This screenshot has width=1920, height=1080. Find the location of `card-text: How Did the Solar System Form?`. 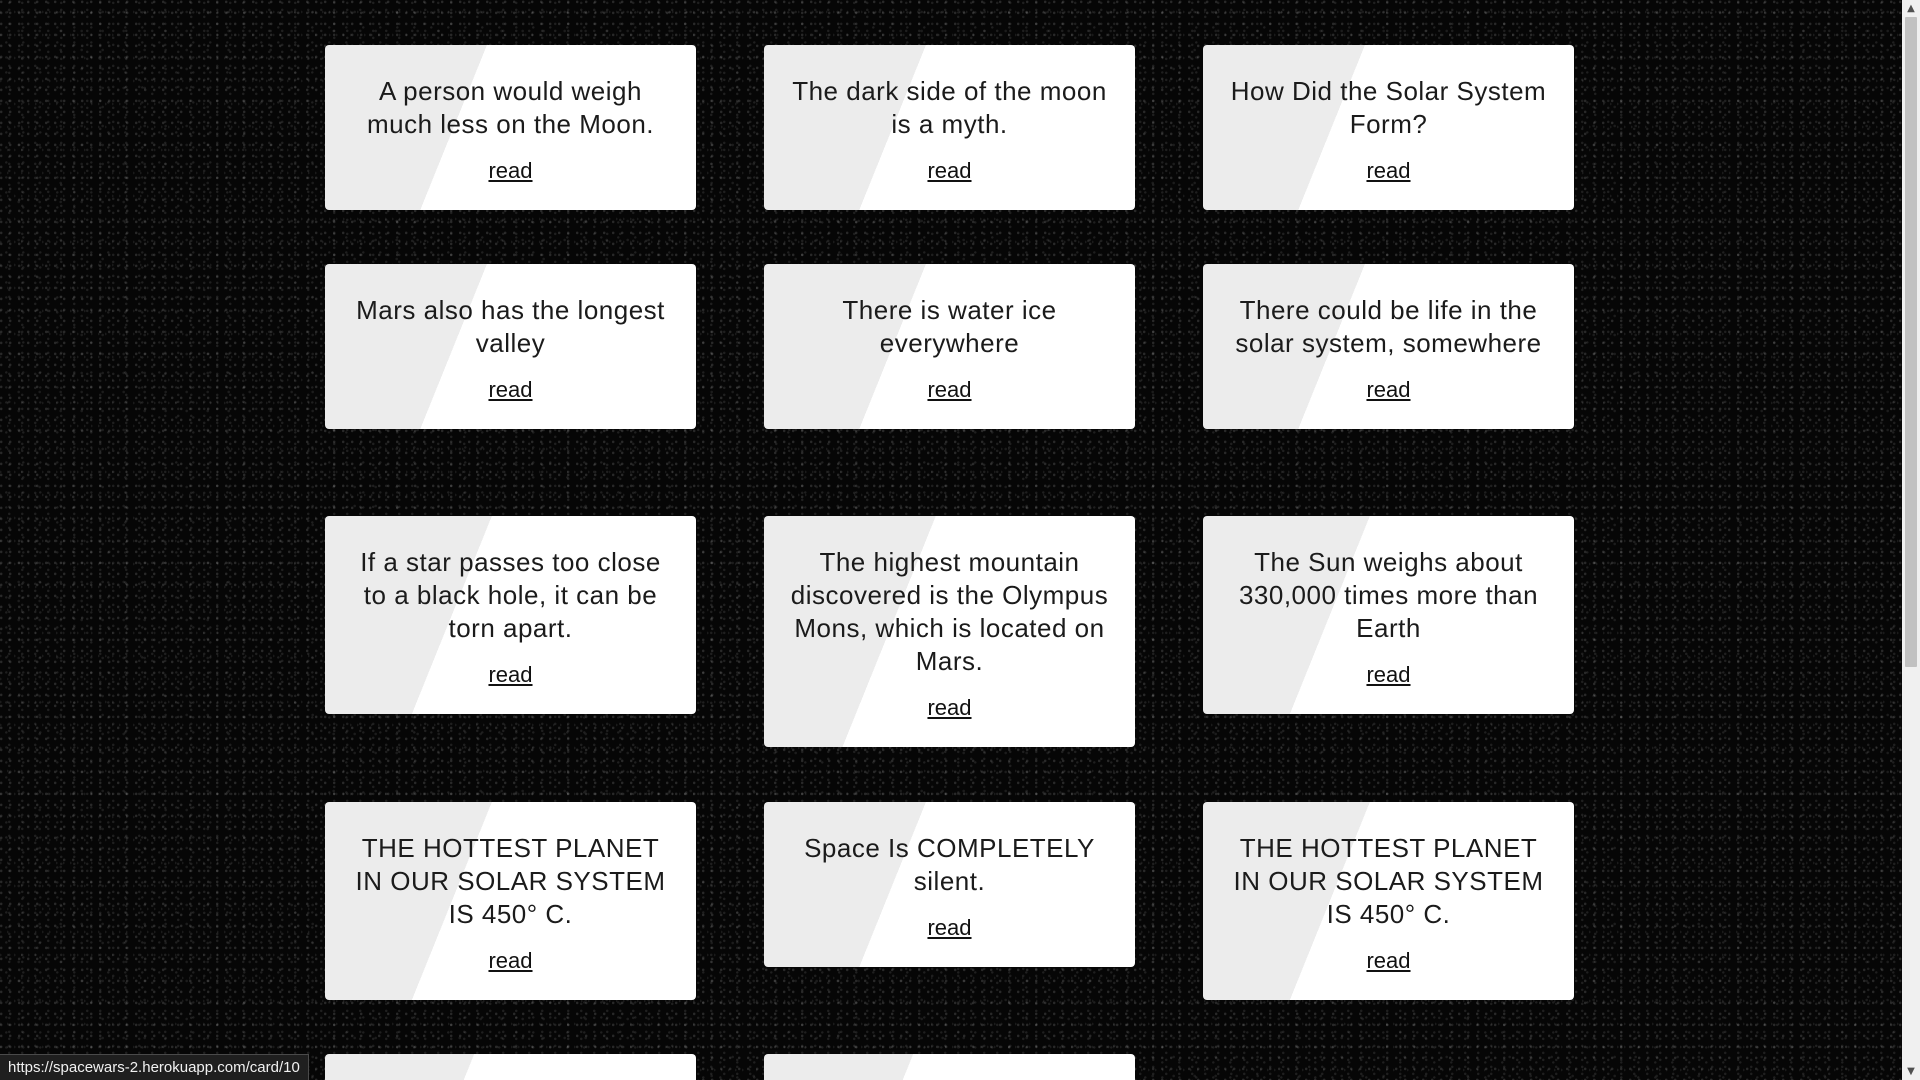

card-text: How Did the Solar System Form? is located at coordinates (1388, 107).